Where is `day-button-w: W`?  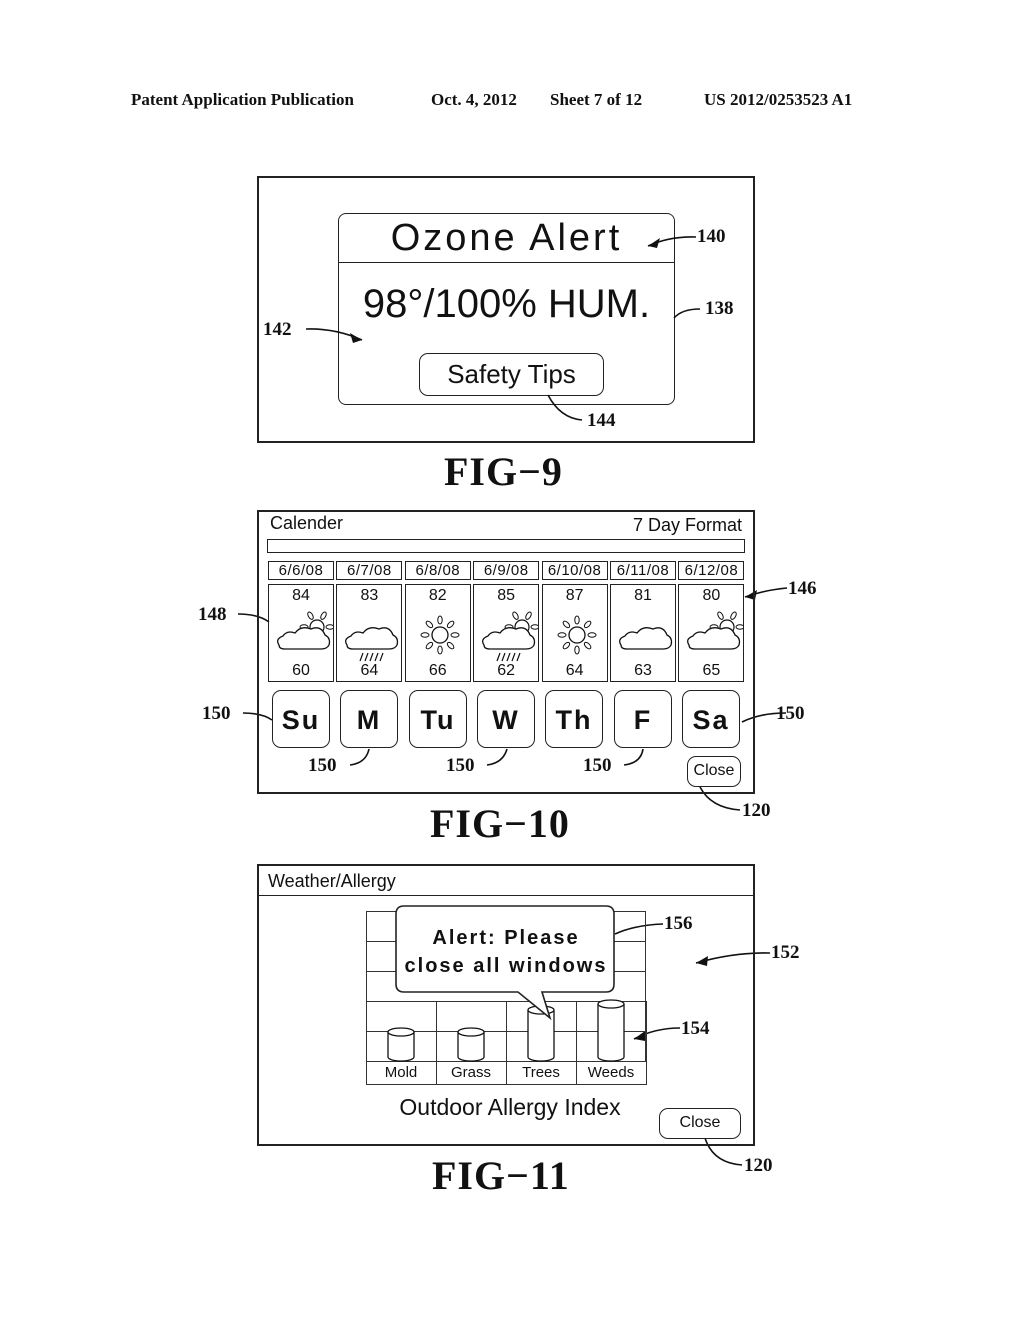 day-button-w: W is located at coordinates (506, 719).